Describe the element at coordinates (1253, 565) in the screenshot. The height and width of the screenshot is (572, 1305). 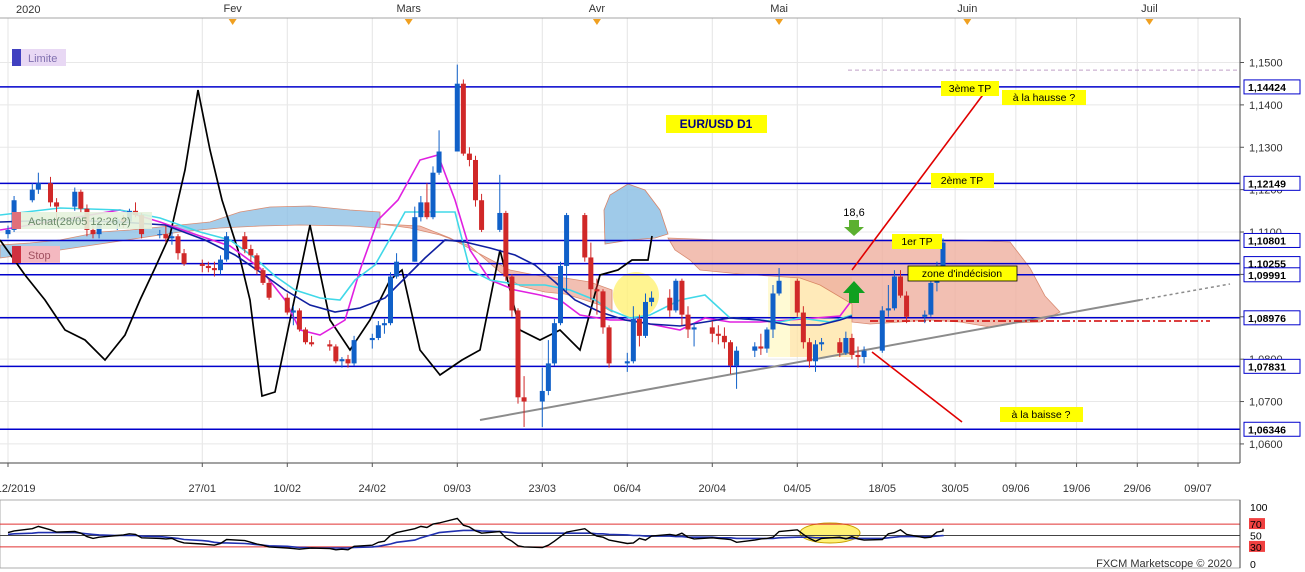
I see `oscillator-tick-label: 0` at that location.